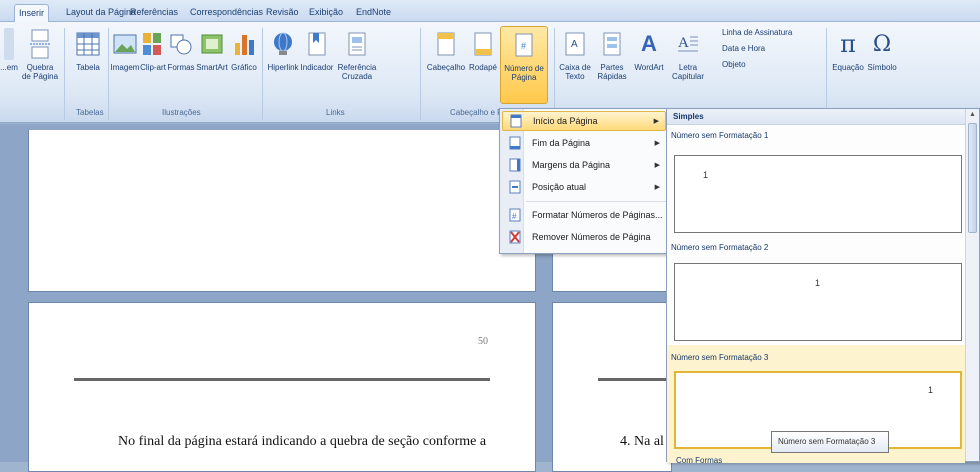 Image resolution: width=980 pixels, height=472 pixels. Describe the element at coordinates (226, 13) in the screenshot. I see `tab-correspondencias: Correspondências` at that location.